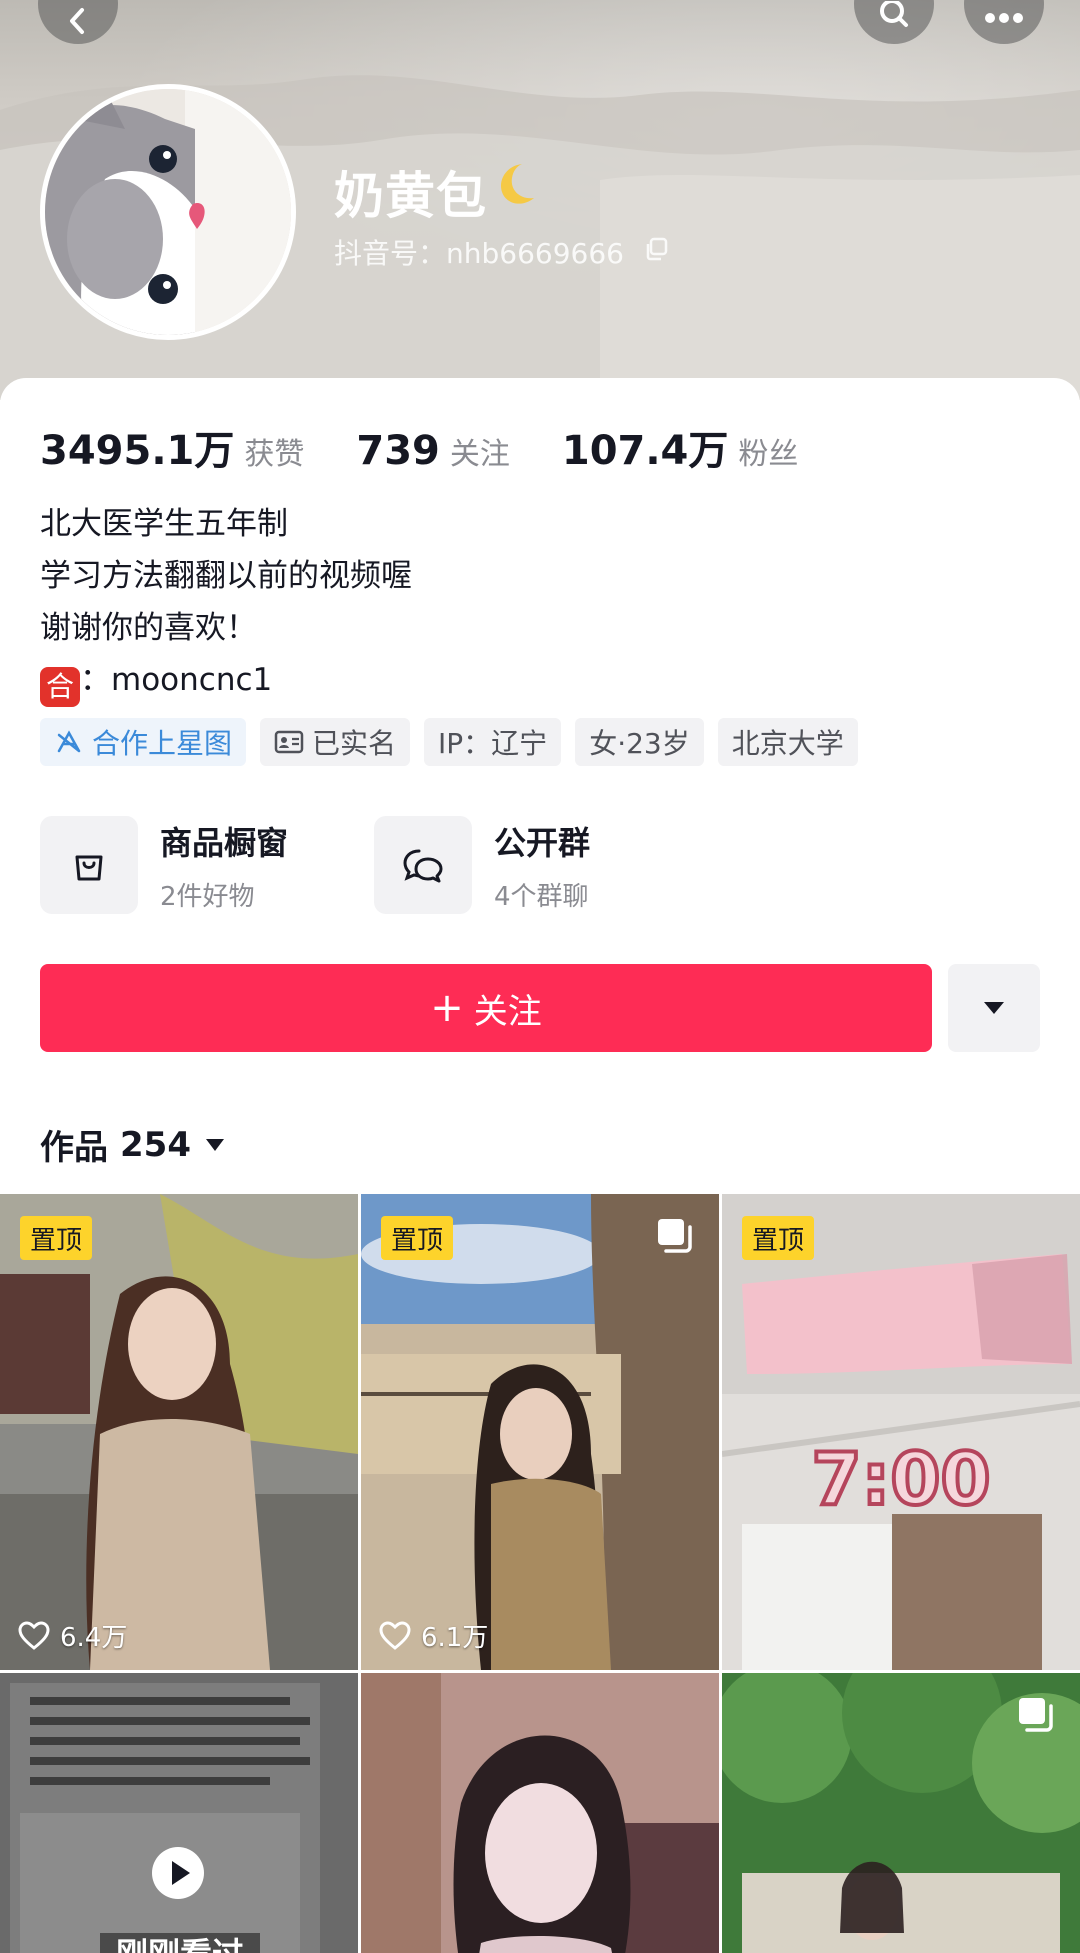 Image resolution: width=1080 pixels, height=1953 pixels. I want to click on shopping-bag-icon, so click(89, 868).